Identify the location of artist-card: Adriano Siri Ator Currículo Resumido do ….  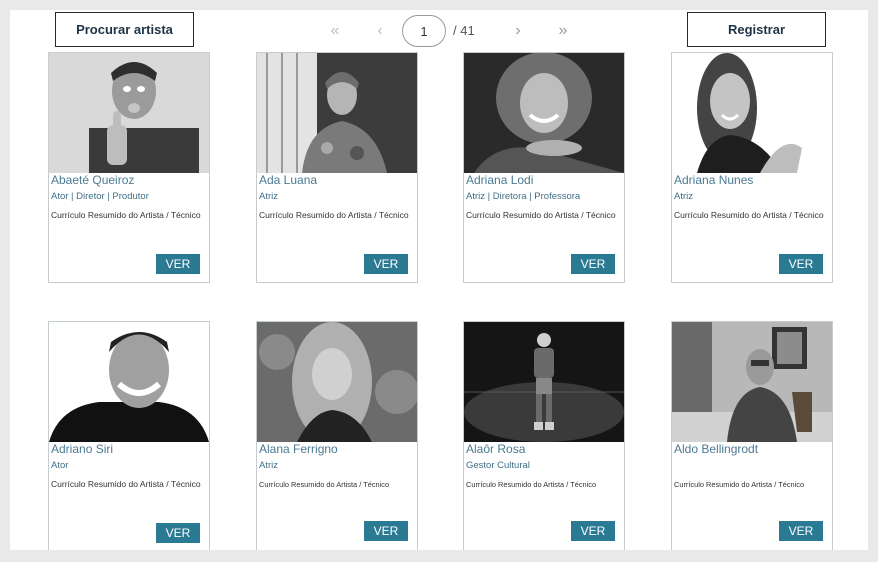
(129, 435).